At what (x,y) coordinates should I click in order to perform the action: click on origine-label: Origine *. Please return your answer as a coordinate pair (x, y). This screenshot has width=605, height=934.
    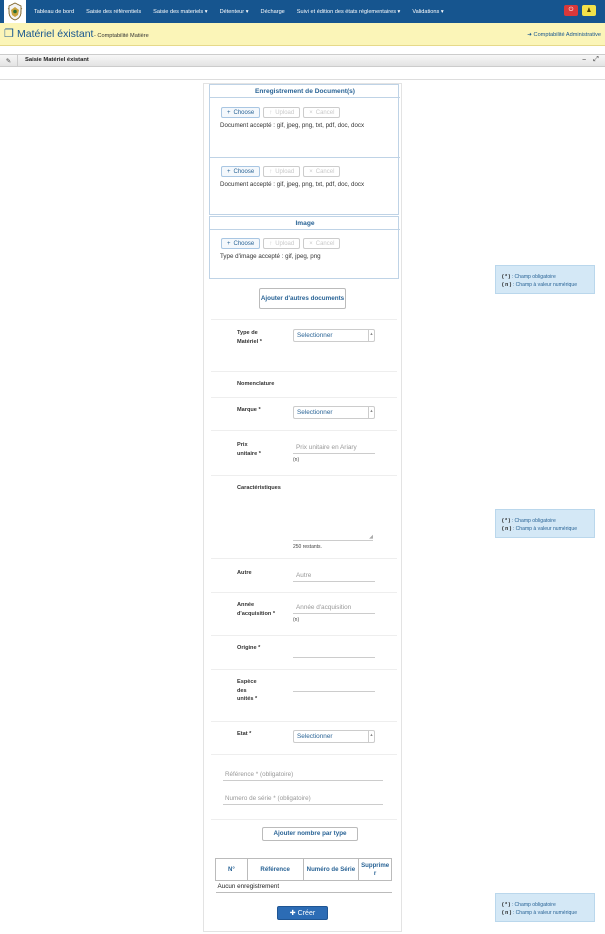
    Looking at the image, I should click on (249, 648).